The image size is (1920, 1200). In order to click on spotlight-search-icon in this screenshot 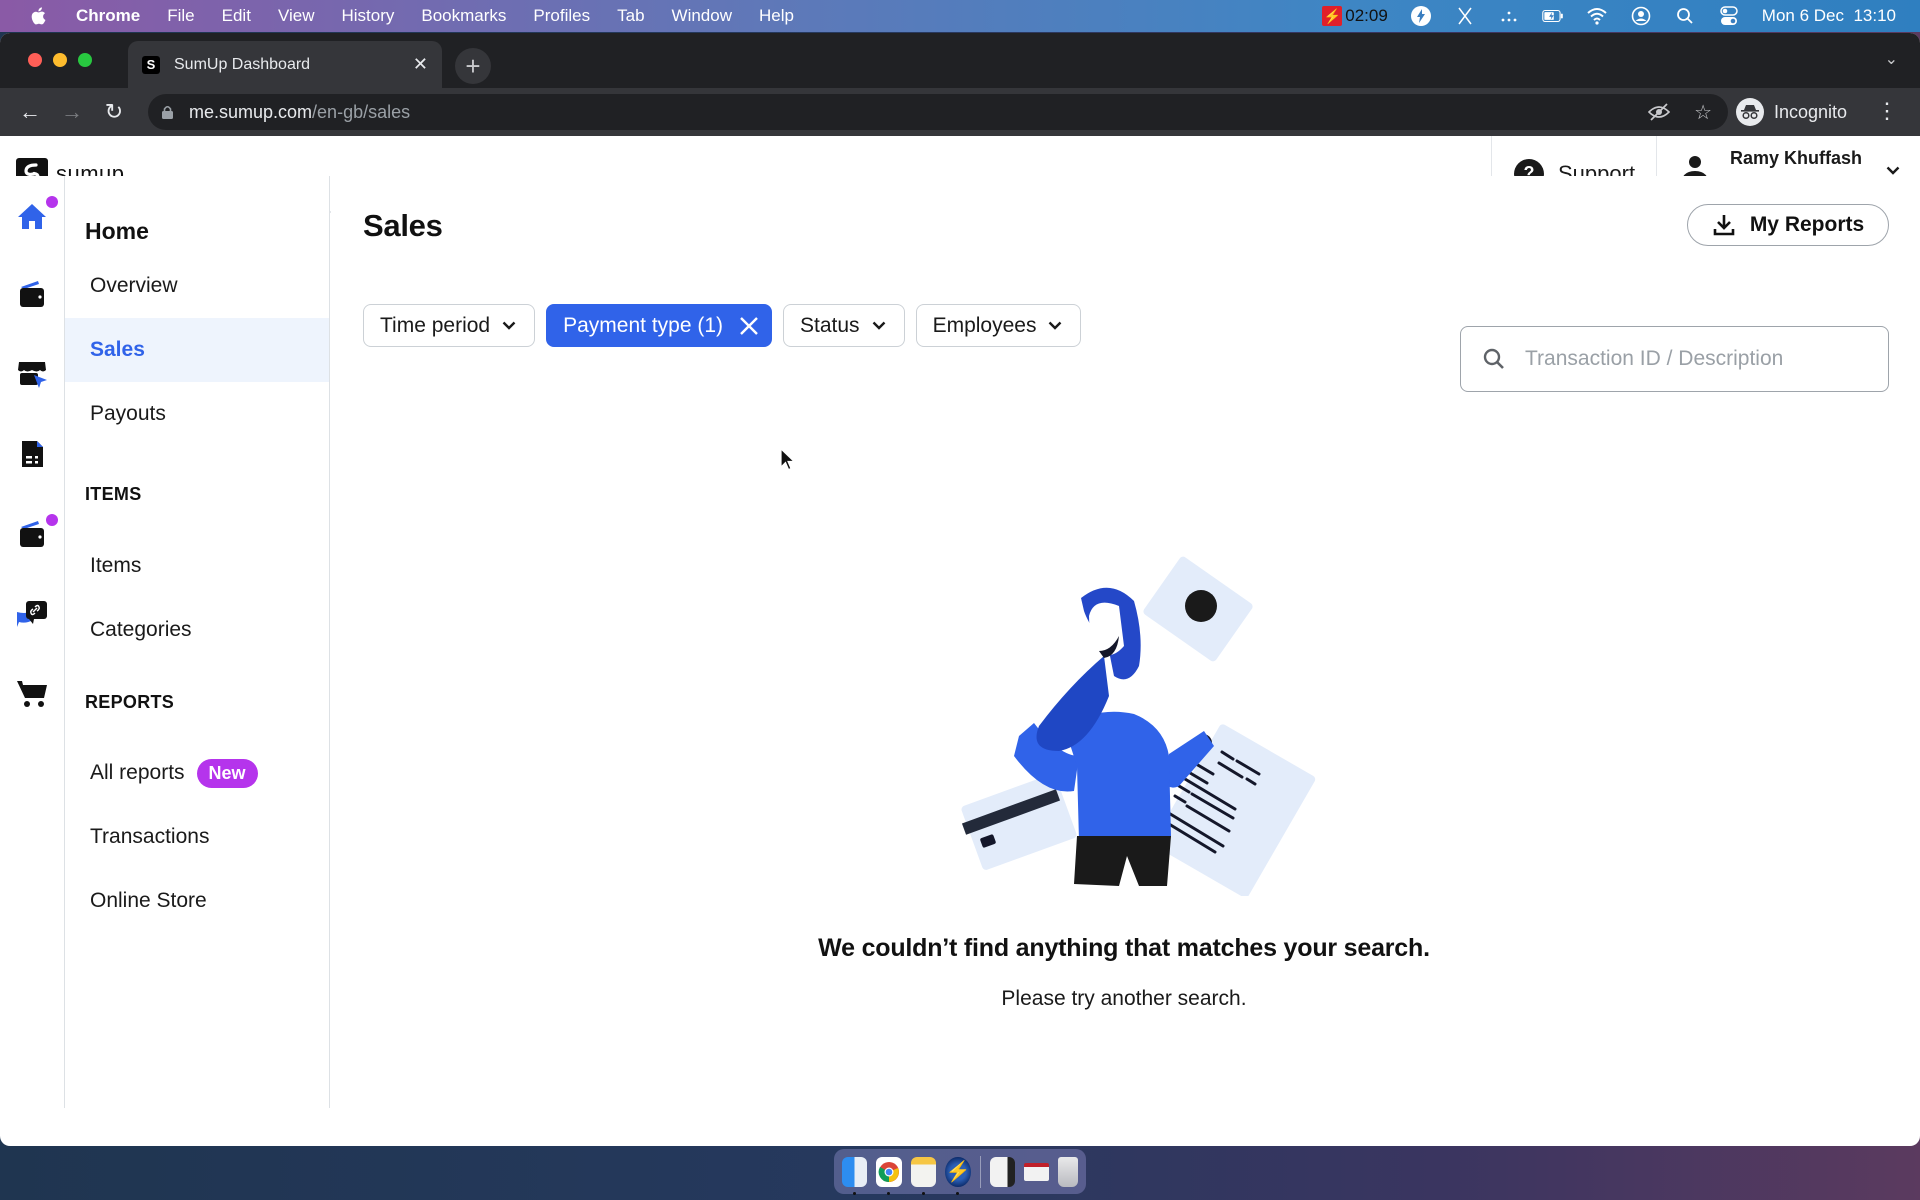, I will do `click(1685, 16)`.